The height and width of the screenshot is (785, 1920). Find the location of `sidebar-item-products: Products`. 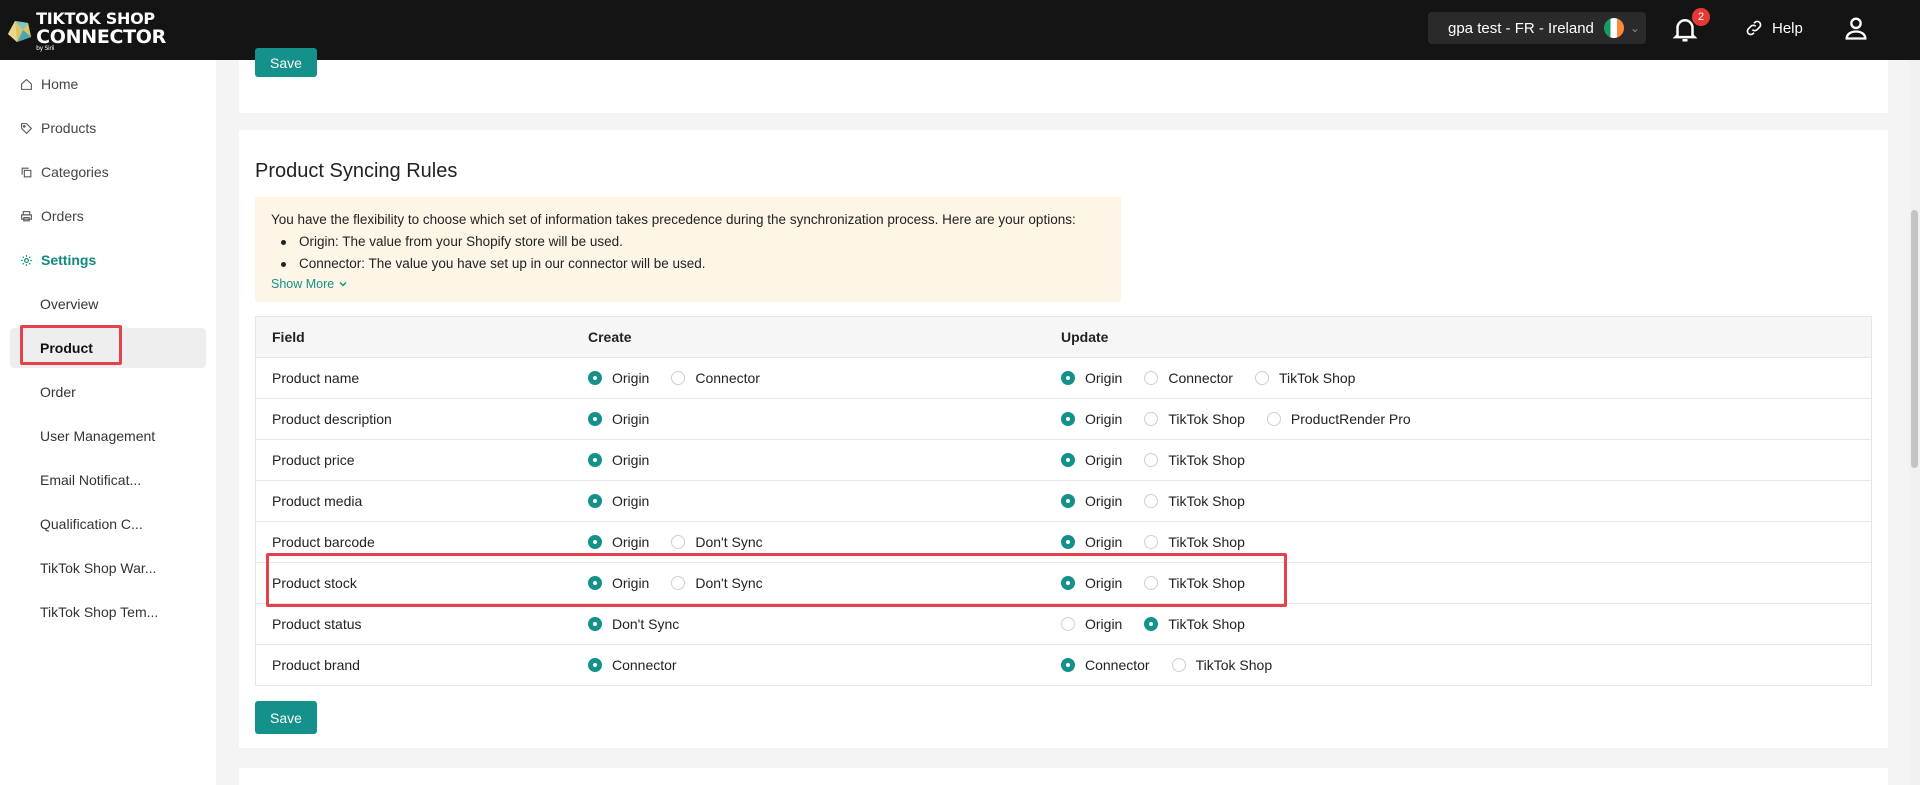

sidebar-item-products: Products is located at coordinates (58, 128).